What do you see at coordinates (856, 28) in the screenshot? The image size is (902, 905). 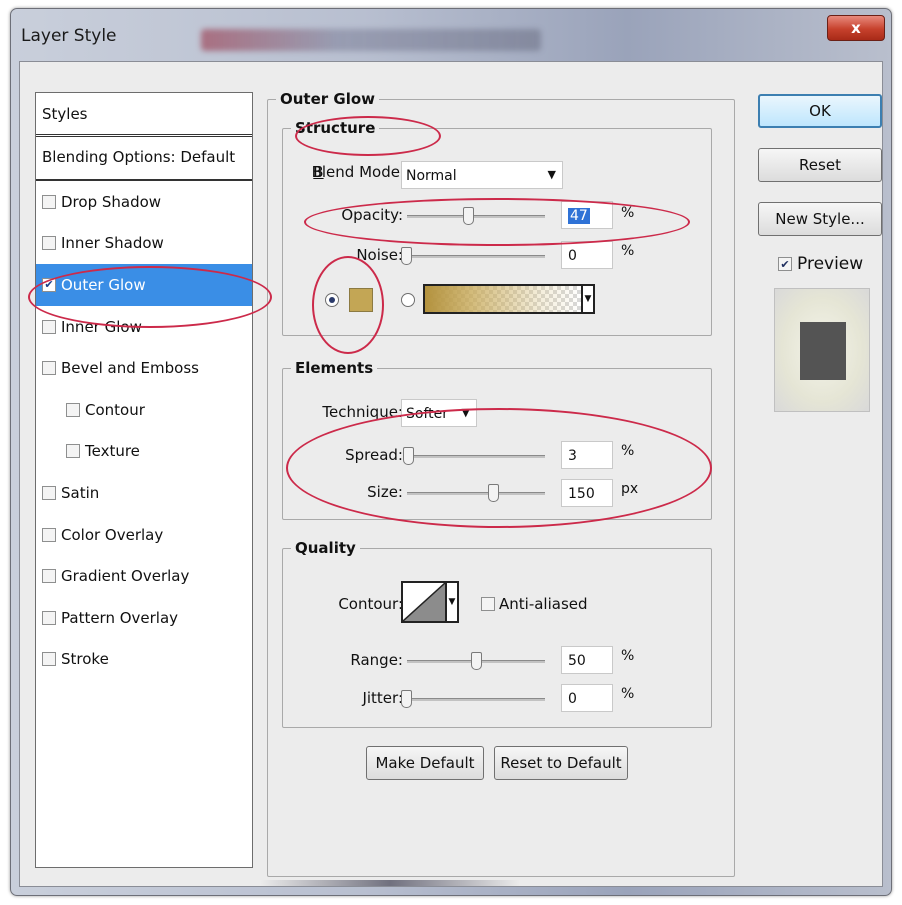 I see `close-button: x` at bounding box center [856, 28].